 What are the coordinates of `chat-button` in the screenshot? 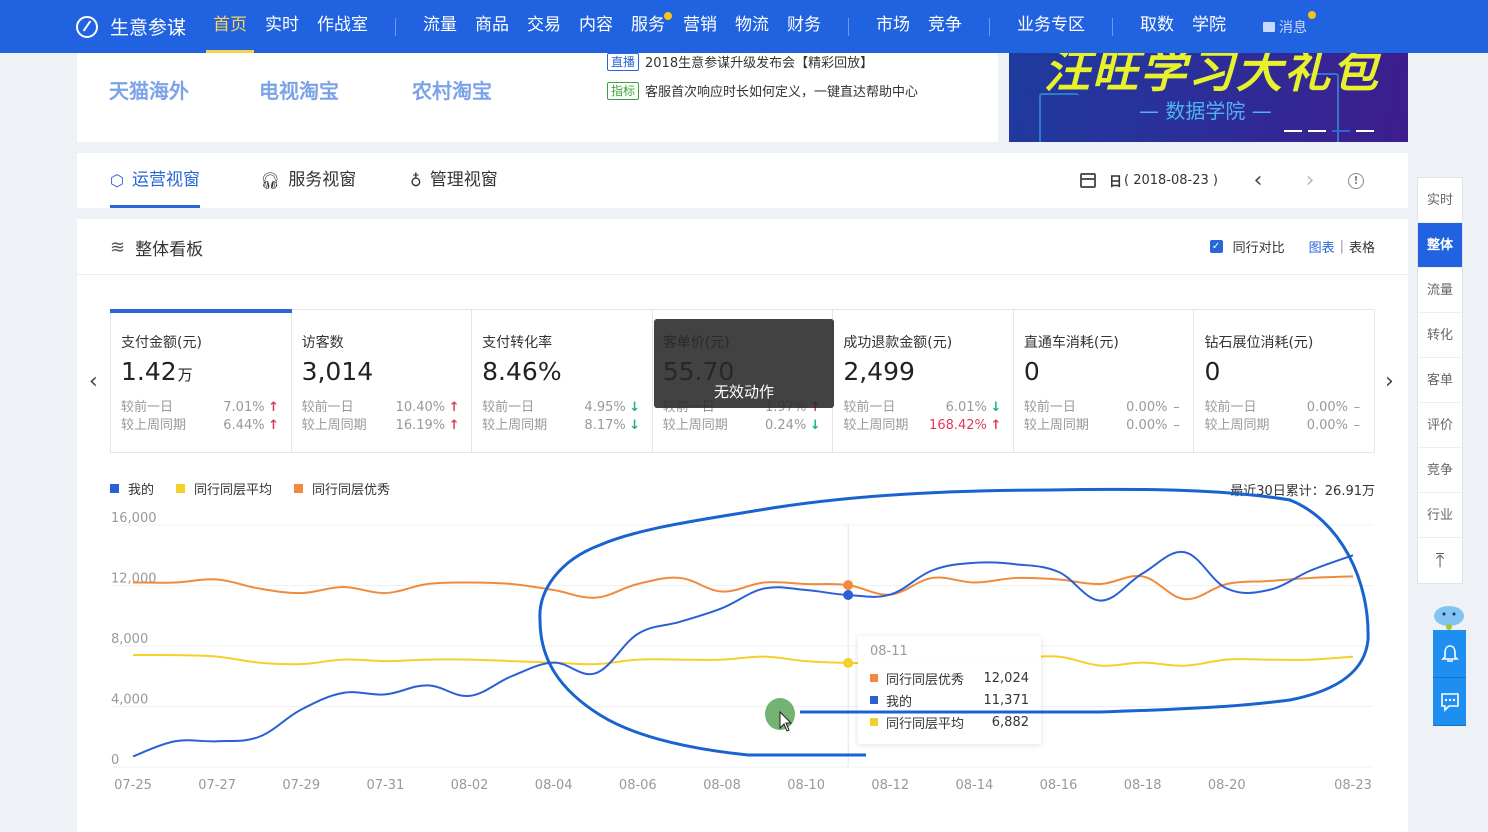 It's located at (1449, 702).